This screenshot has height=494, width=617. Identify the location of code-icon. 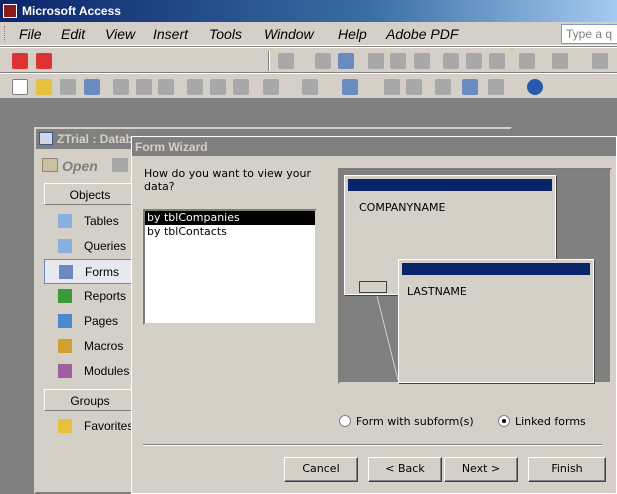
(392, 87).